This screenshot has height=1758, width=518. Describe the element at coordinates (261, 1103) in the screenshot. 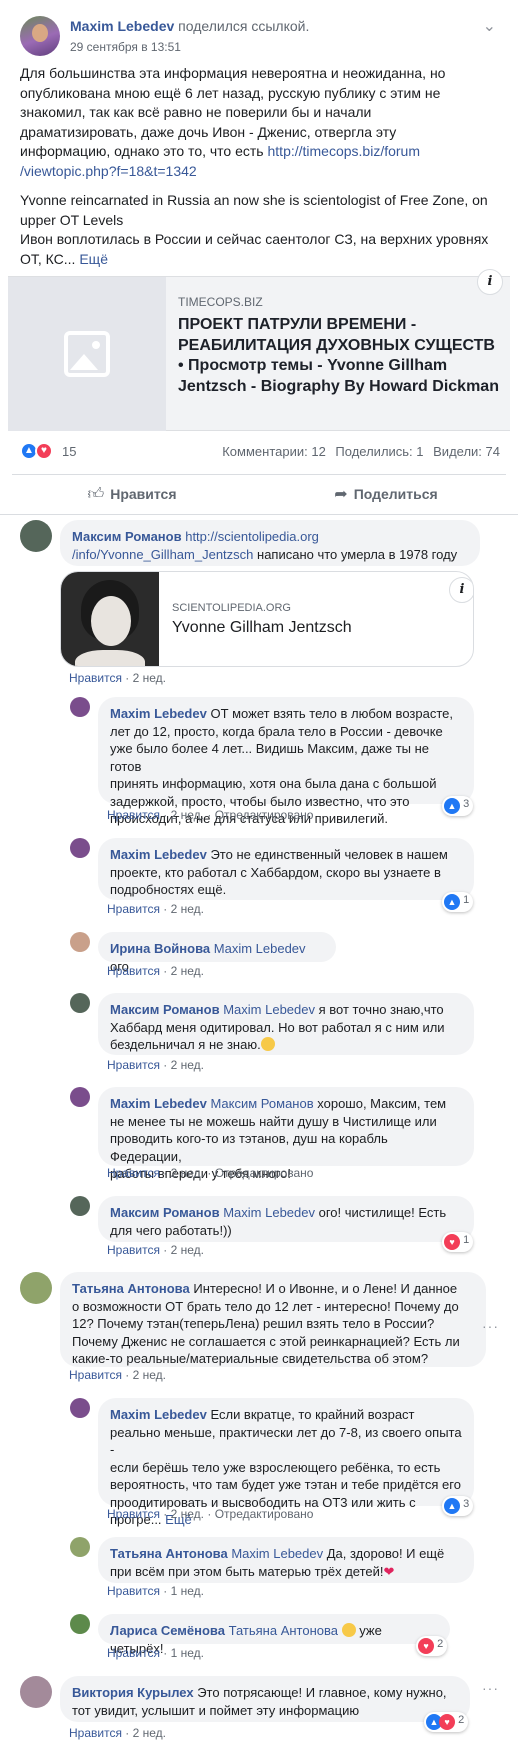

I see `comment-mention: Максим Романов` at that location.